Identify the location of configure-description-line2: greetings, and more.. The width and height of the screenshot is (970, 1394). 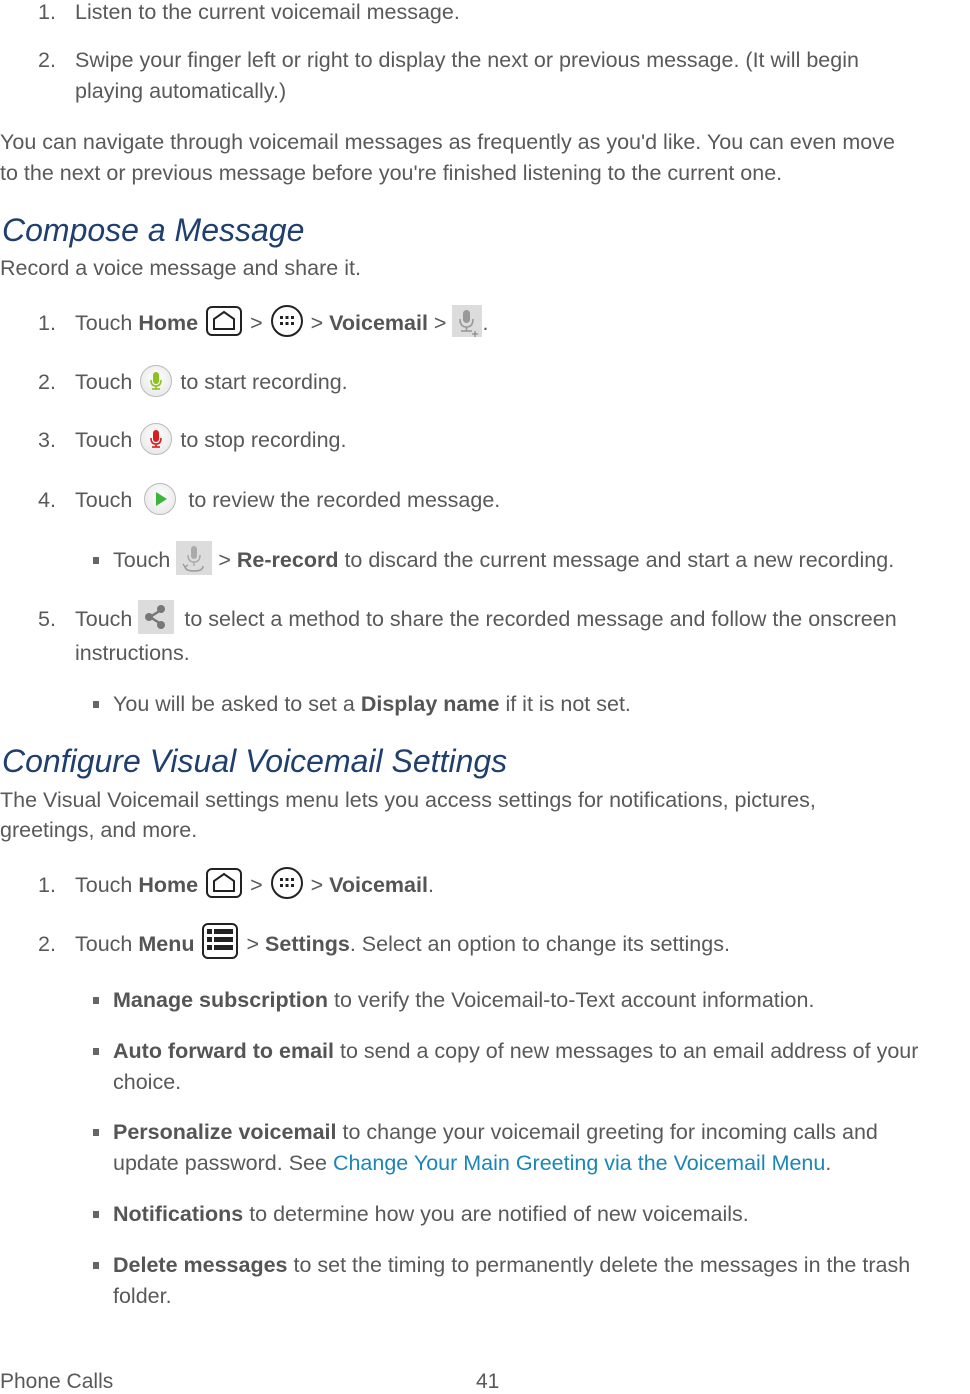
(99, 830).